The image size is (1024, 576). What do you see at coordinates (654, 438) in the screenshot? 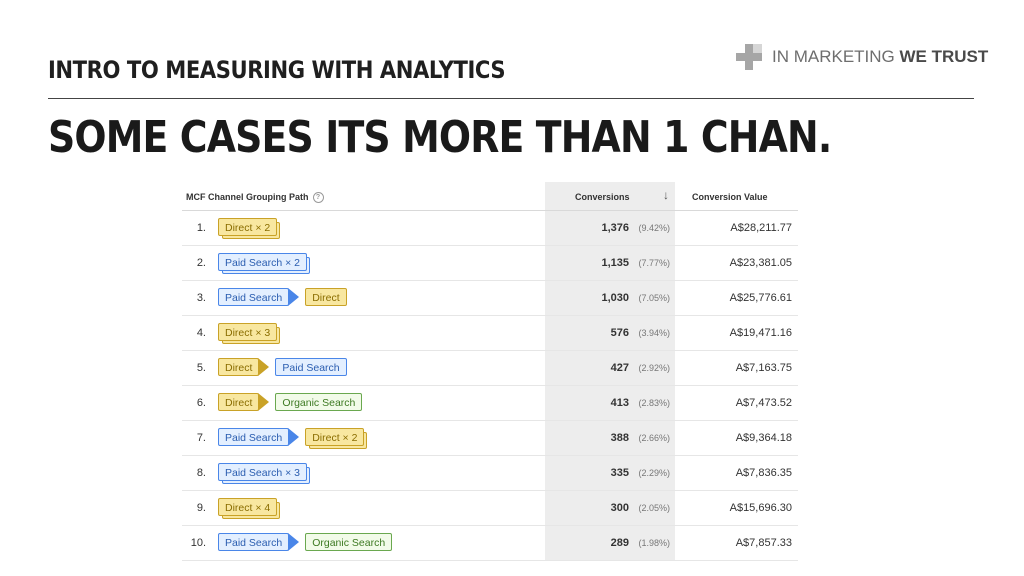
I see `conversions-percent: (2.66%)` at bounding box center [654, 438].